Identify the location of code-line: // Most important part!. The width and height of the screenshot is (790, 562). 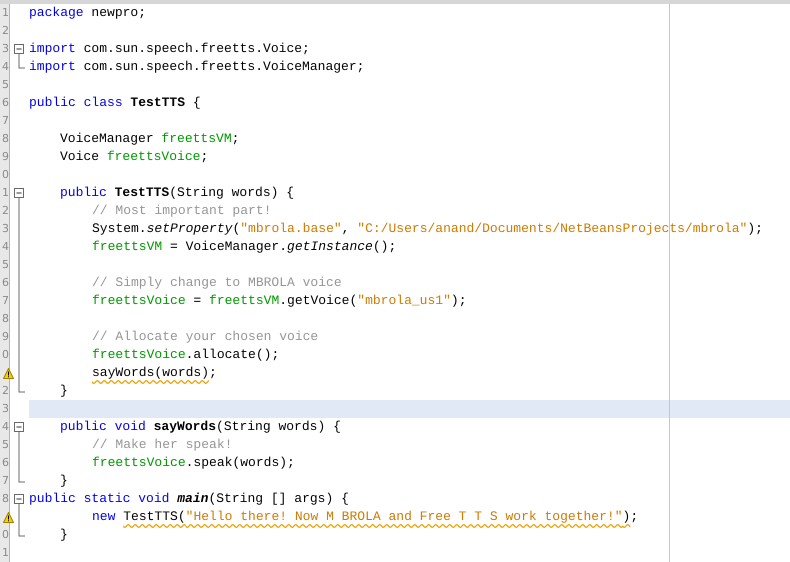
(181, 211).